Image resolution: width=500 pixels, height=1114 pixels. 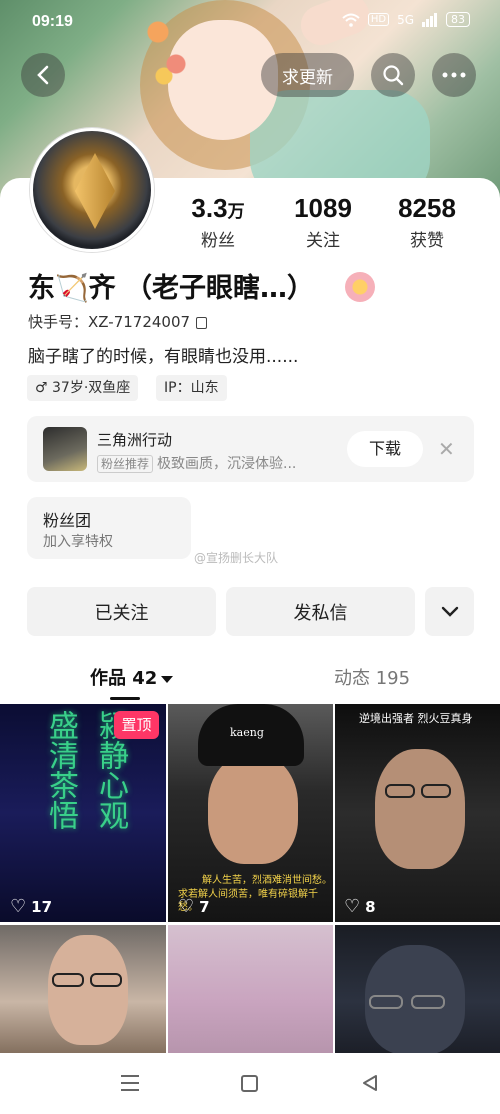 What do you see at coordinates (95, 191) in the screenshot?
I see `avatar-emblem` at bounding box center [95, 191].